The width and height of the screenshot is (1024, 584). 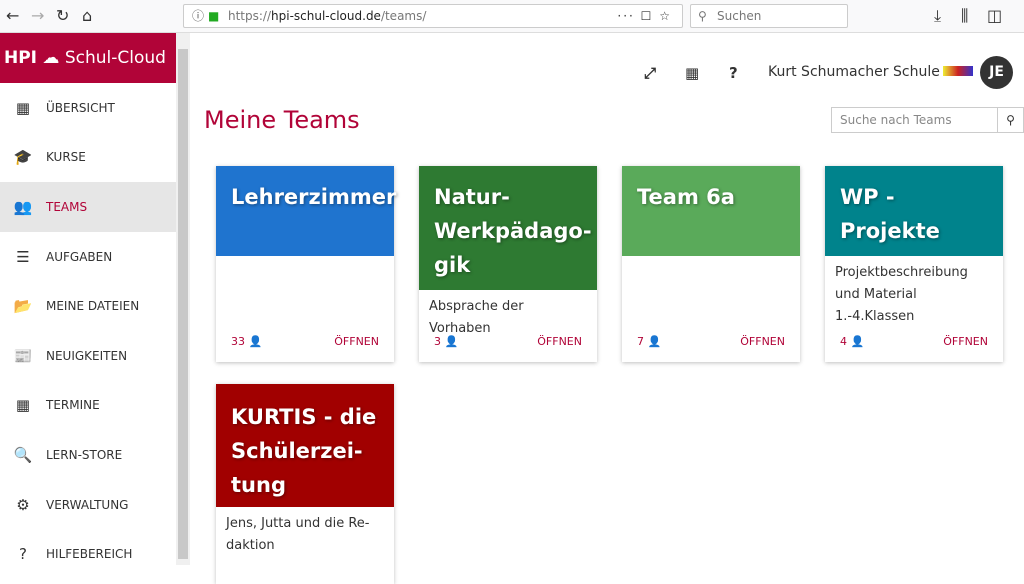 What do you see at coordinates (306, 211) in the screenshot?
I see `team-name: Lehrerzimmer` at bounding box center [306, 211].